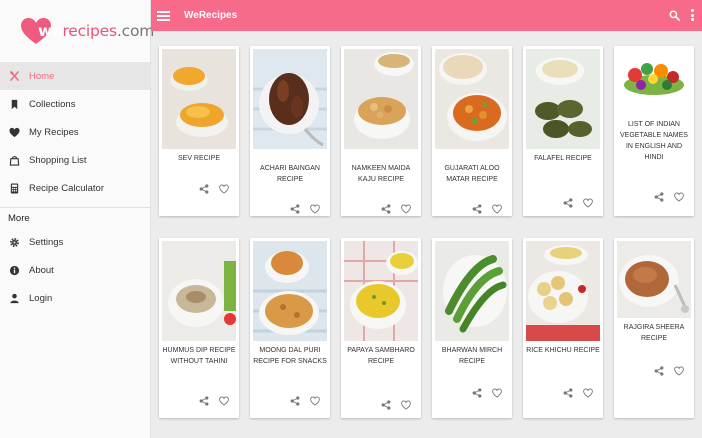 This screenshot has height=438, width=702. Describe the element at coordinates (41, 298) in the screenshot. I see `sidebar-item-label: Login` at that location.